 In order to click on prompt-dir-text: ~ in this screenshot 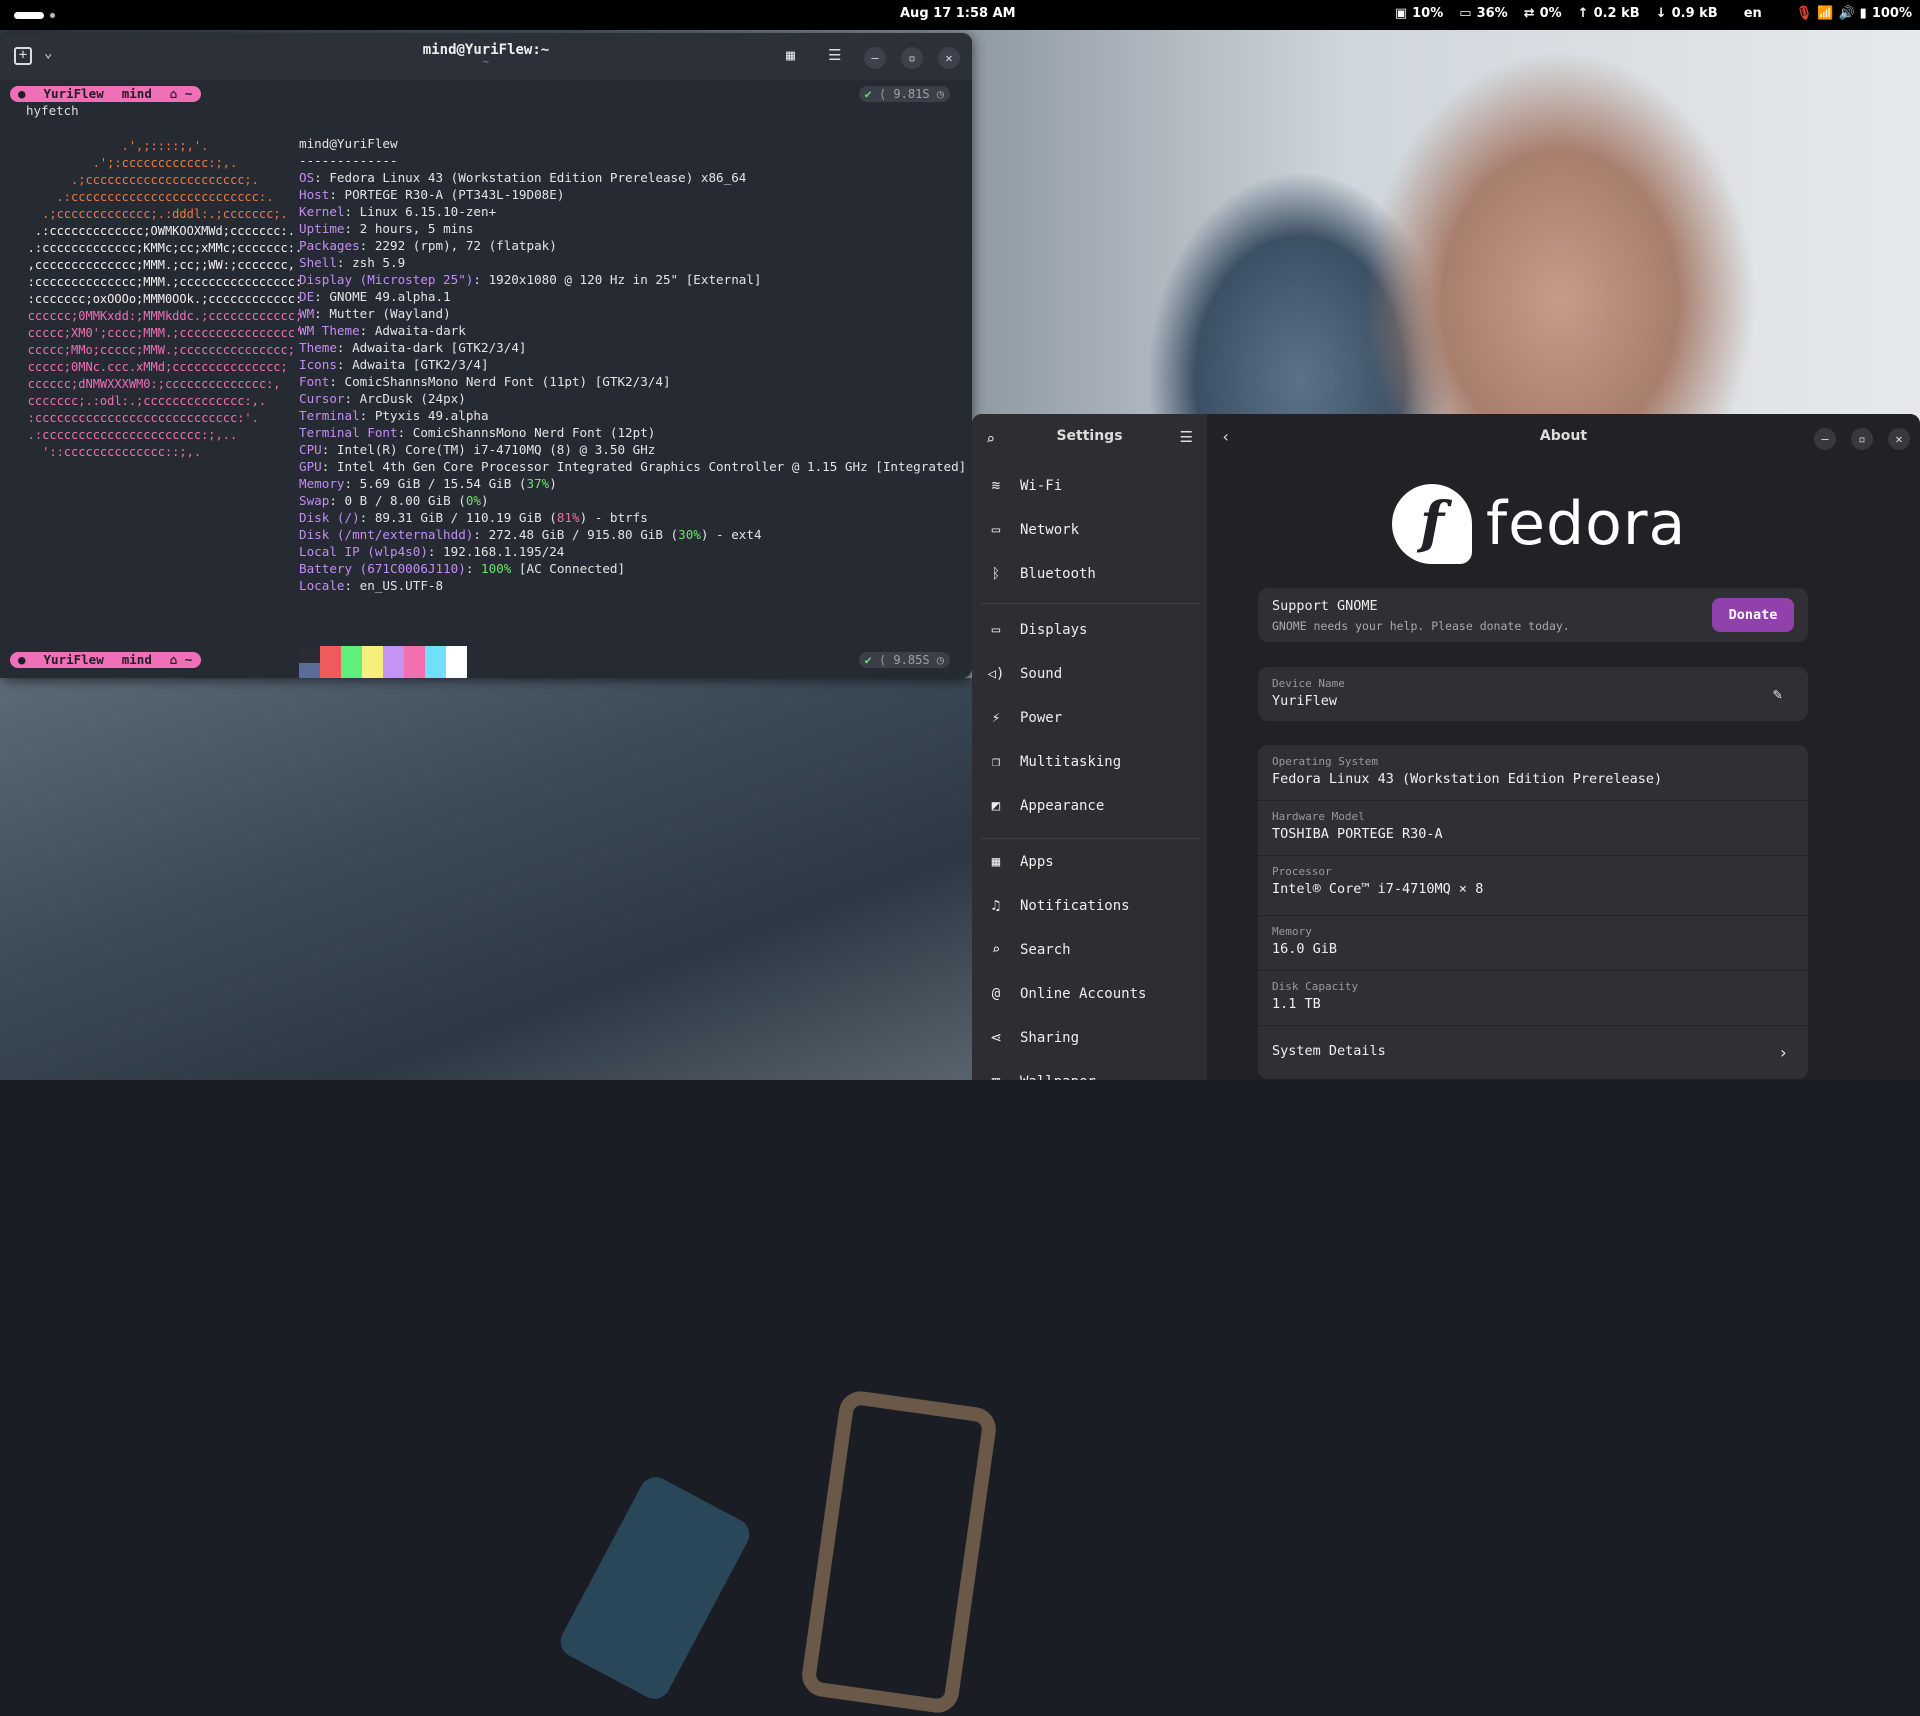, I will do `click(188, 93)`.